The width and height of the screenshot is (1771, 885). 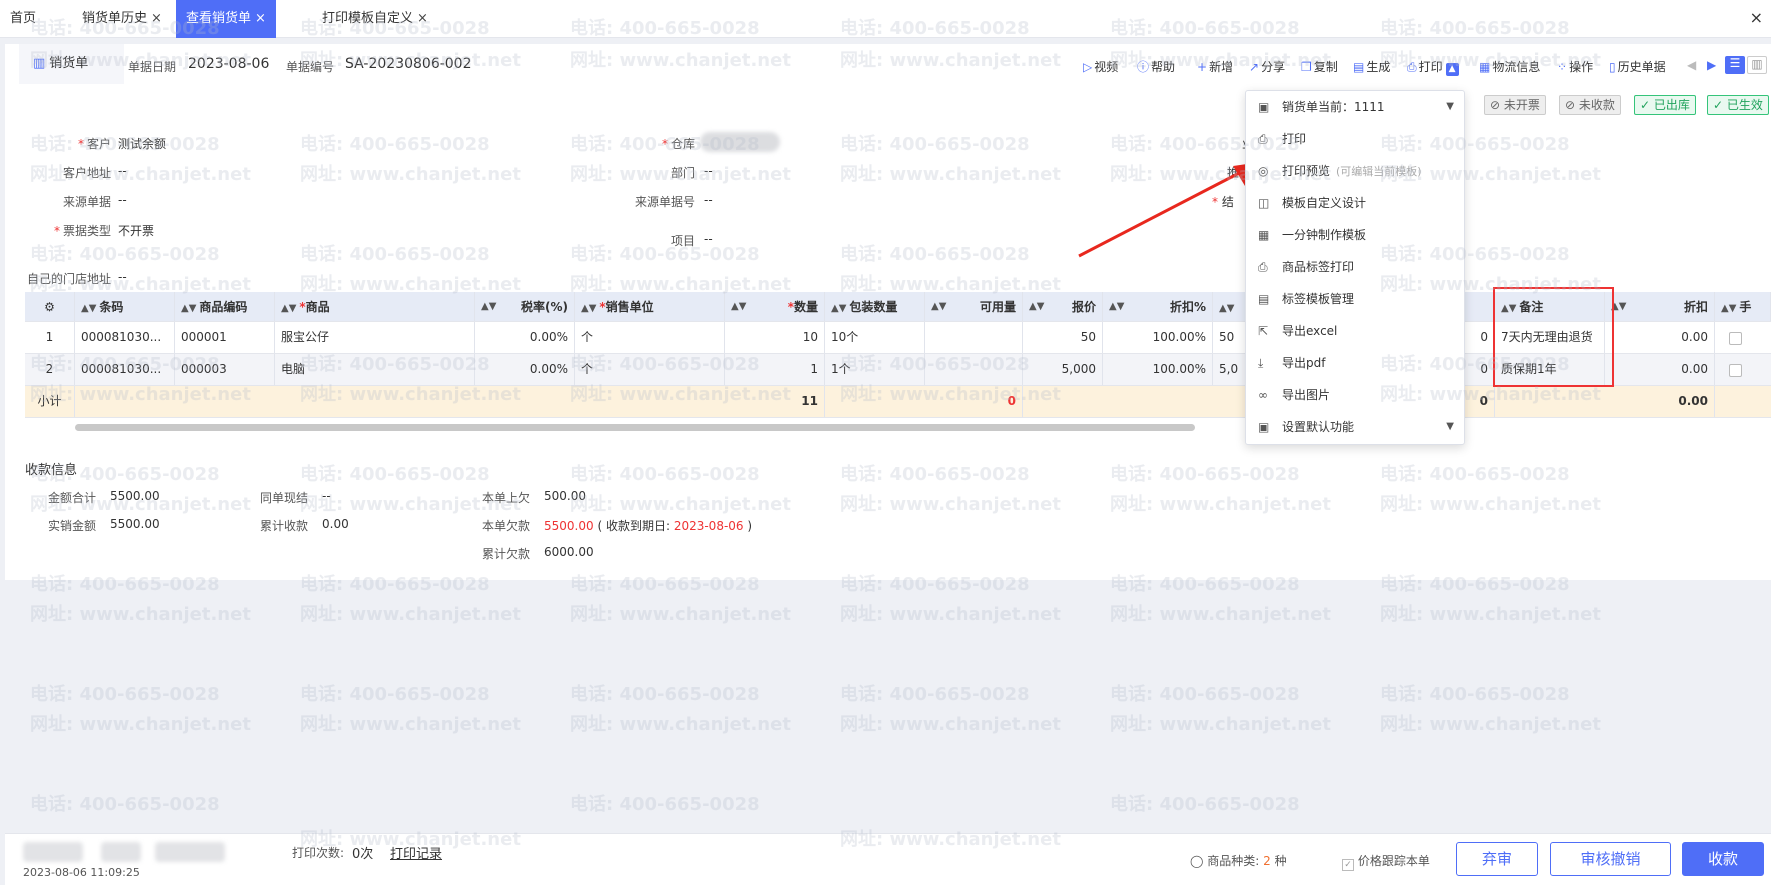 I want to click on header-pack-qty: ▲▼ 包装数量, so click(x=875, y=306).